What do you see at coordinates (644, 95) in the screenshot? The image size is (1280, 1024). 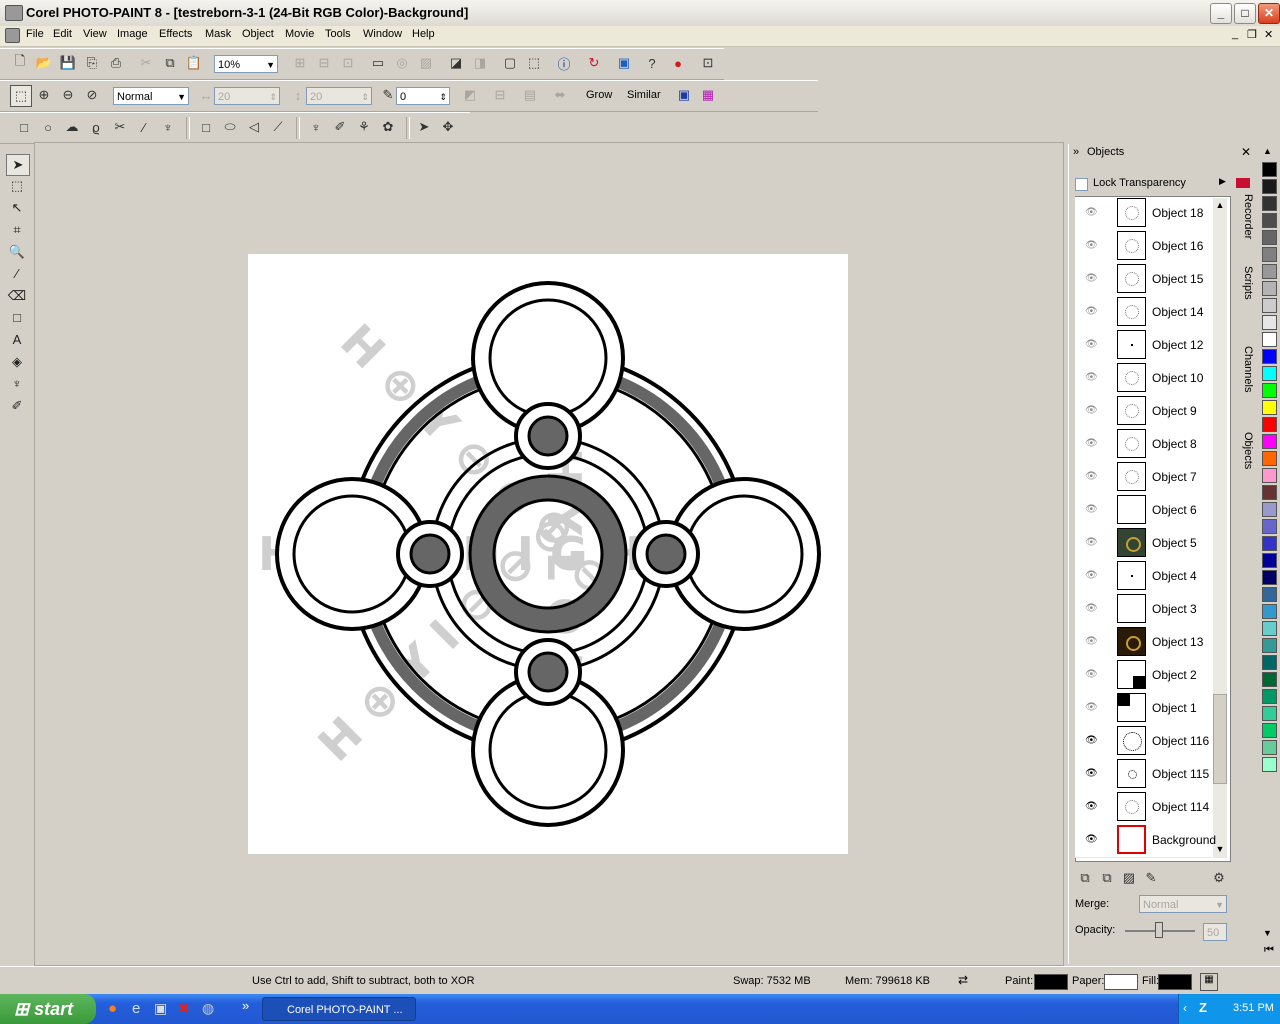 I see `similar-button: Similar` at bounding box center [644, 95].